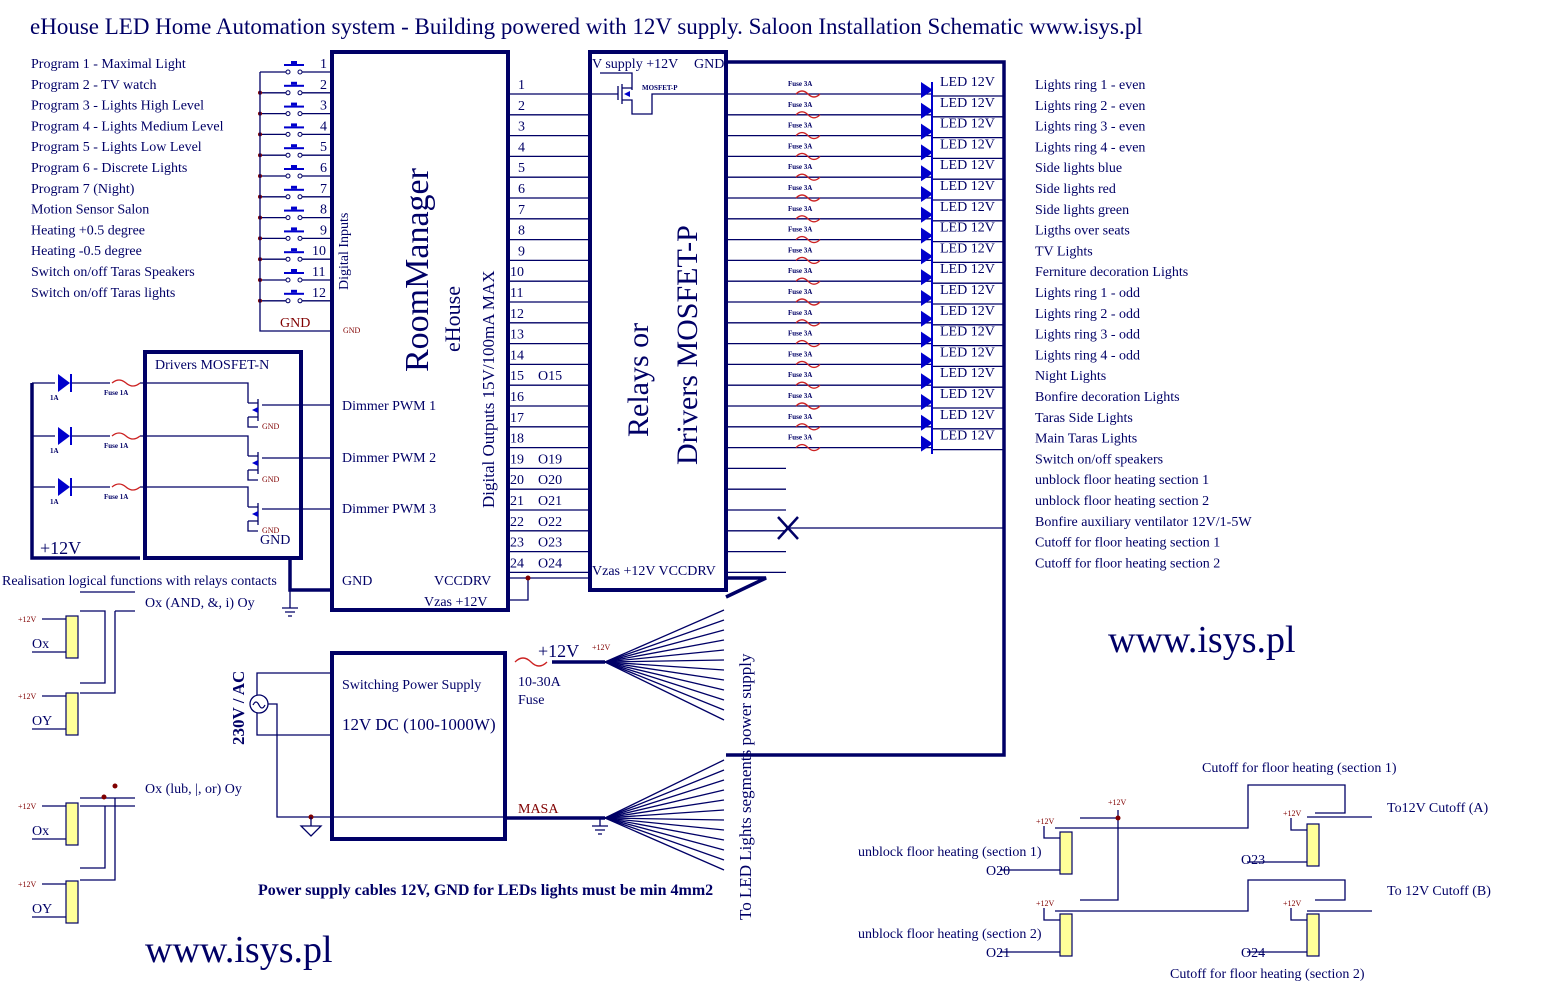  I want to click on to-cutoff-a: To12V Cutoff (A), so click(1438, 808).